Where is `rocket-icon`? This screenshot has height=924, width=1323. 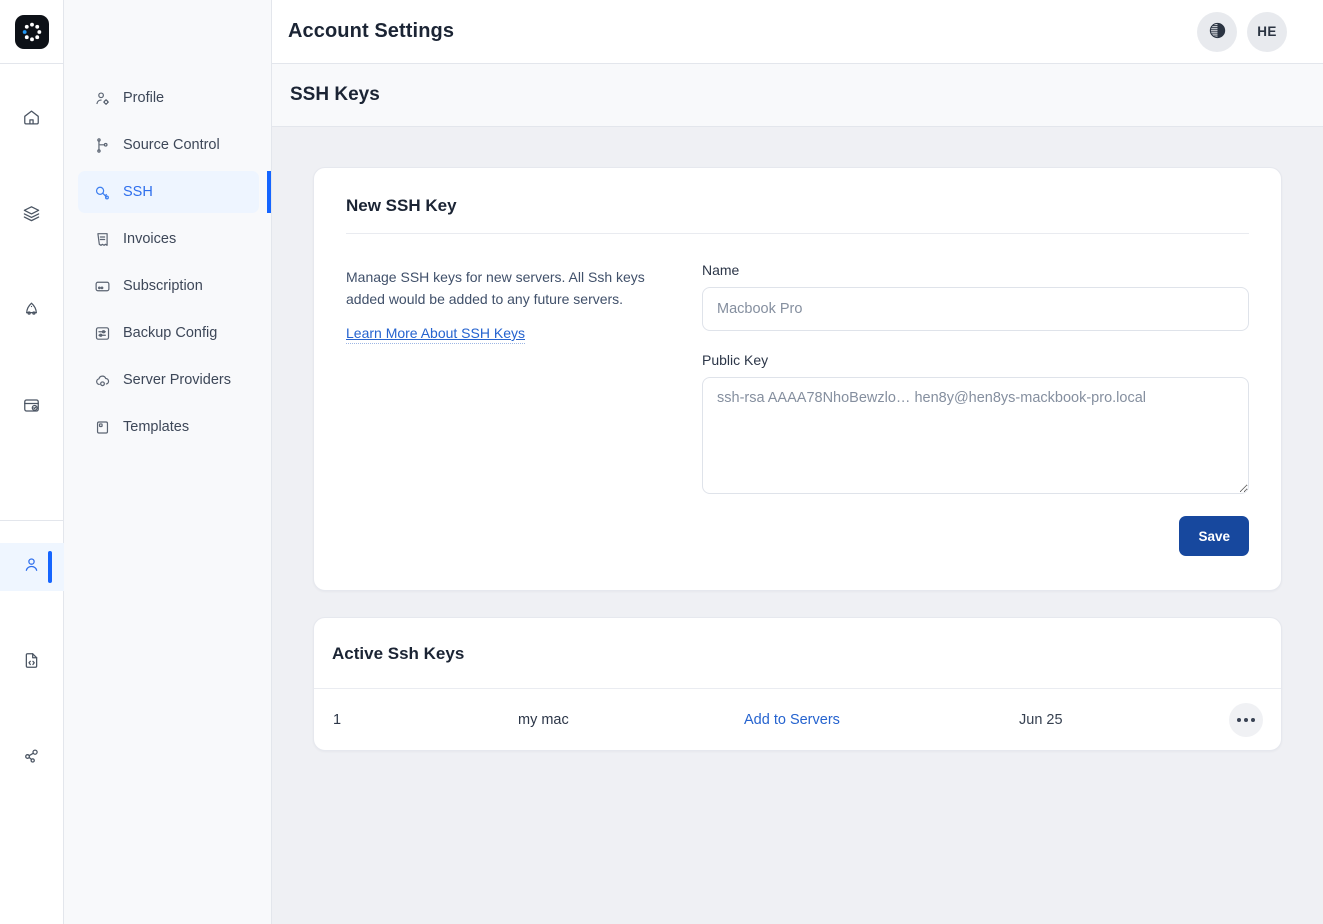 rocket-icon is located at coordinates (31, 312).